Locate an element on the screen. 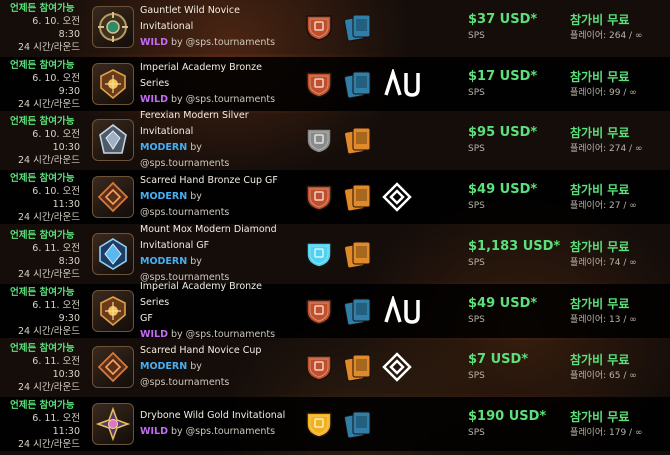 This screenshot has width=670, height=455. tournament-name: Scarred Hand Novice Cup is located at coordinates (216, 351).